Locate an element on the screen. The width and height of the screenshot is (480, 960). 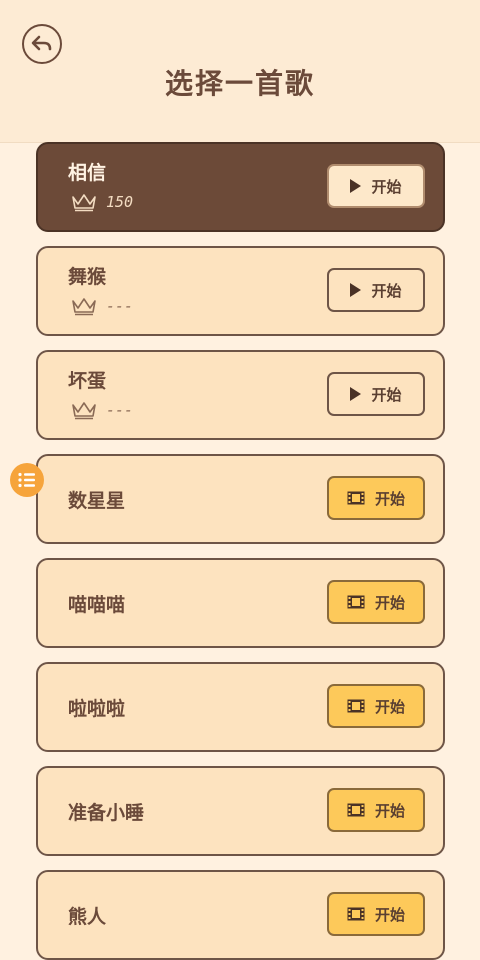
song-title: 舞猴 is located at coordinates (87, 277).